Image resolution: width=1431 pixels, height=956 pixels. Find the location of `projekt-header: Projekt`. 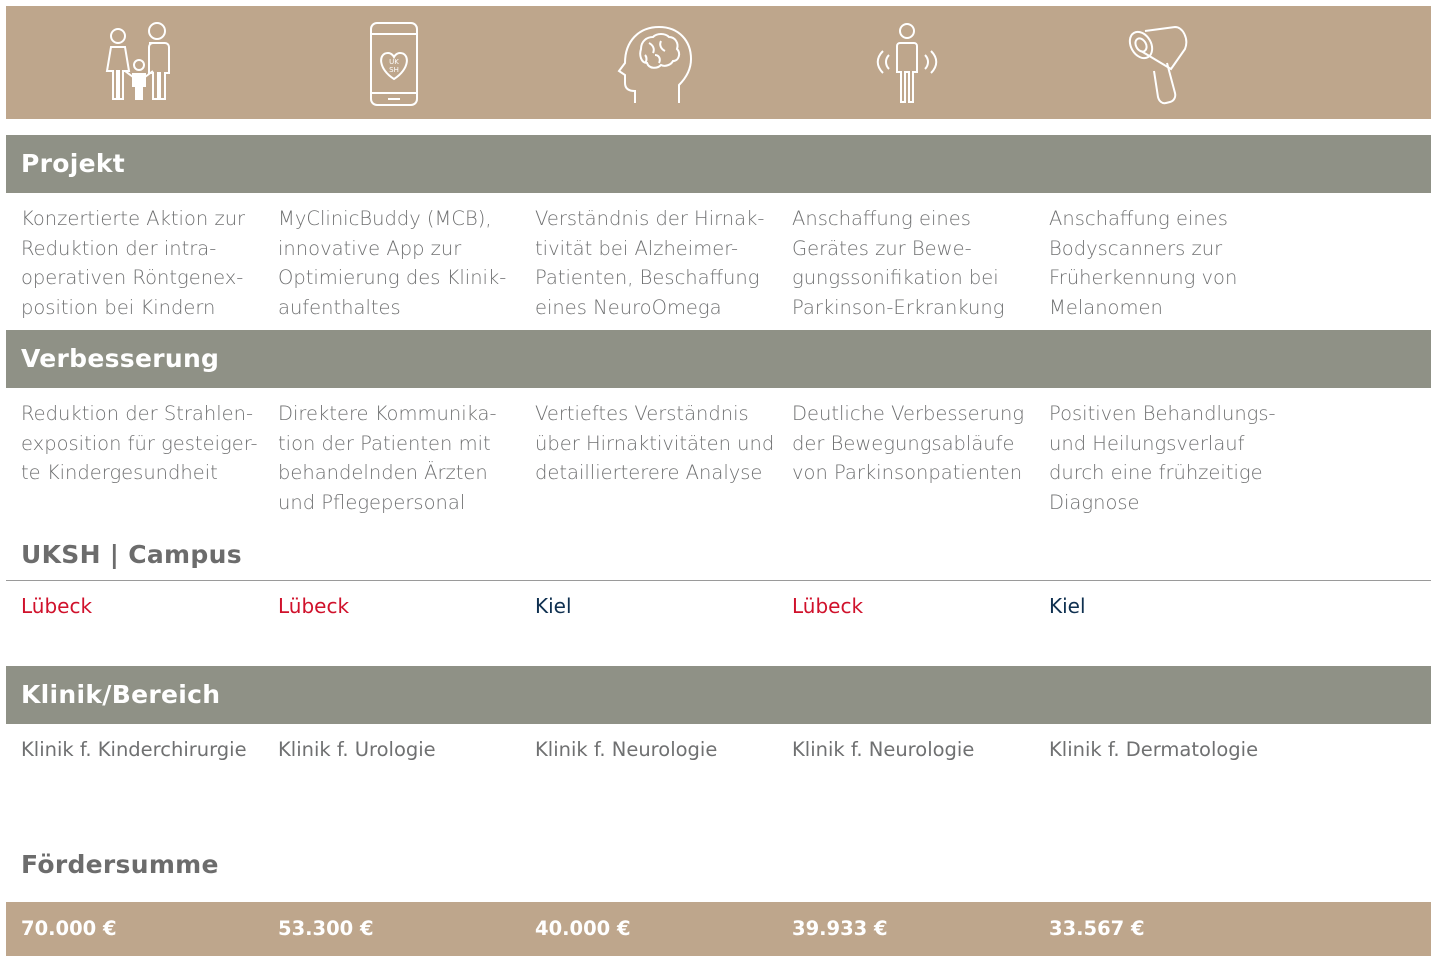

projekt-header: Projekt is located at coordinates (718, 164).